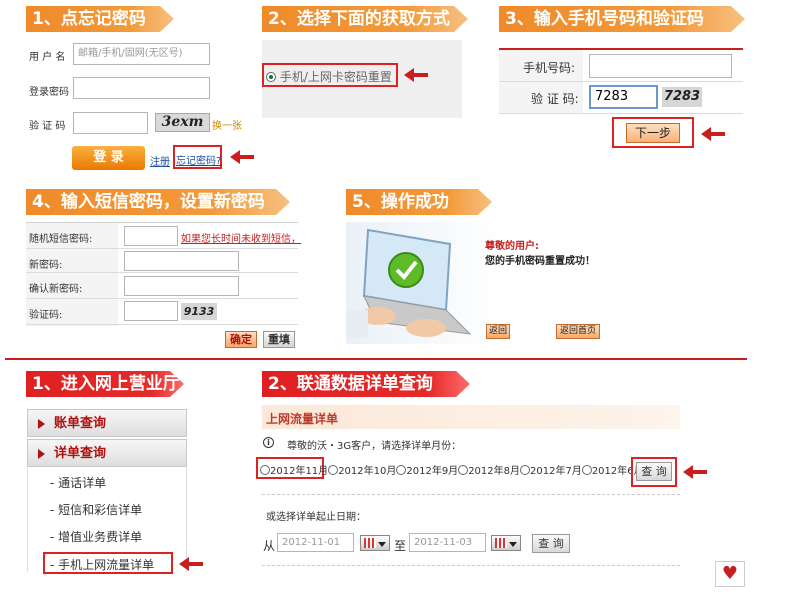 Image resolution: width=800 pixels, height=609 pixels. I want to click on month-label: 2012年10月, so click(367, 471).